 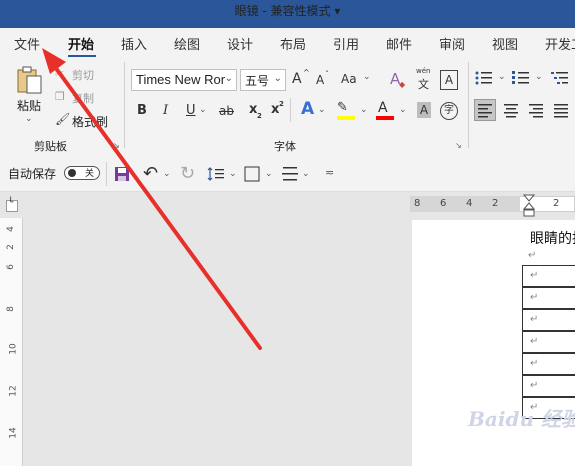 What do you see at coordinates (72, 173) in the screenshot?
I see `toggle-knob` at bounding box center [72, 173].